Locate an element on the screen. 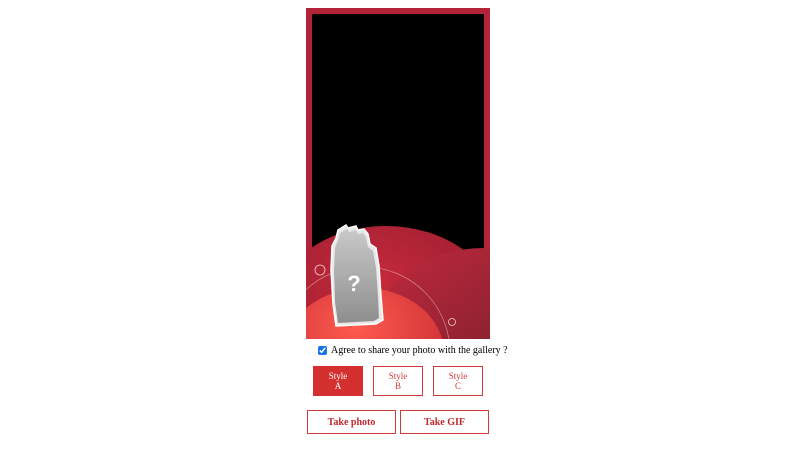 The image size is (800, 450). style-c-label: Style is located at coordinates (458, 376).